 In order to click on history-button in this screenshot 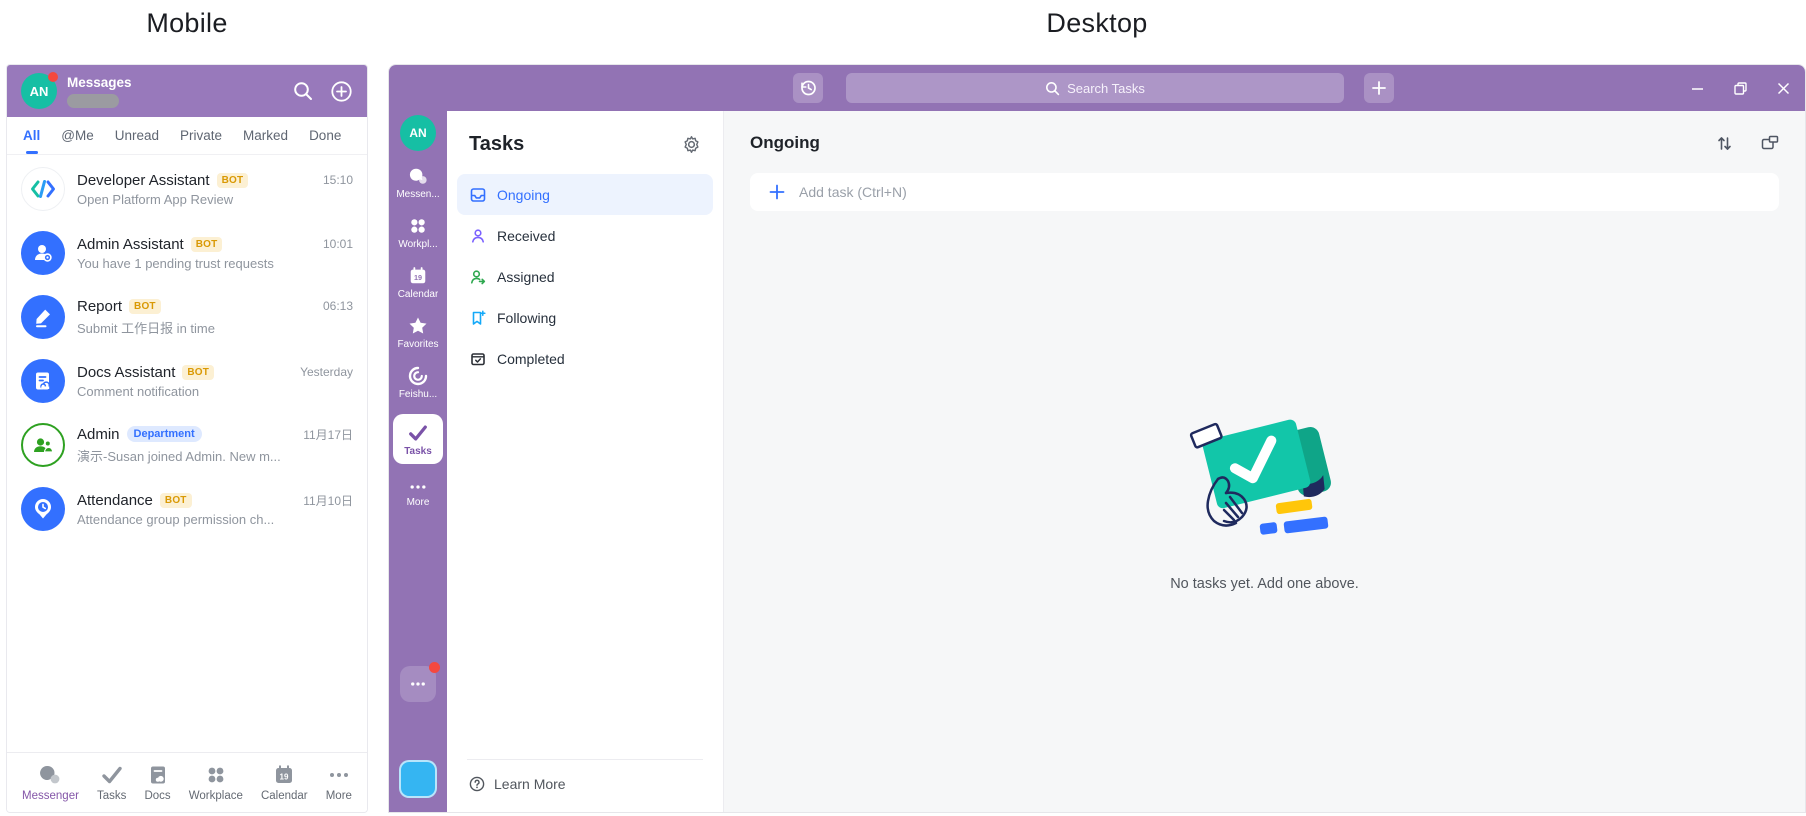, I will do `click(808, 88)`.